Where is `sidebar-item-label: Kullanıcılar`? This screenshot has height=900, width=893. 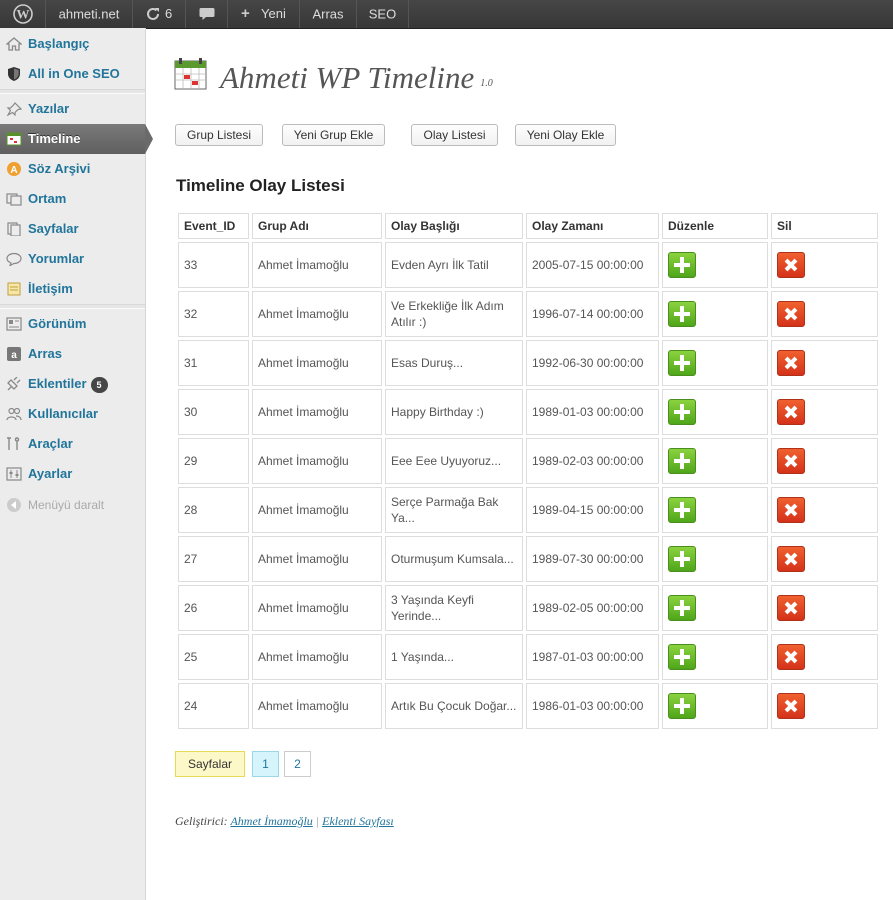
sidebar-item-label: Kullanıcılar is located at coordinates (63, 413).